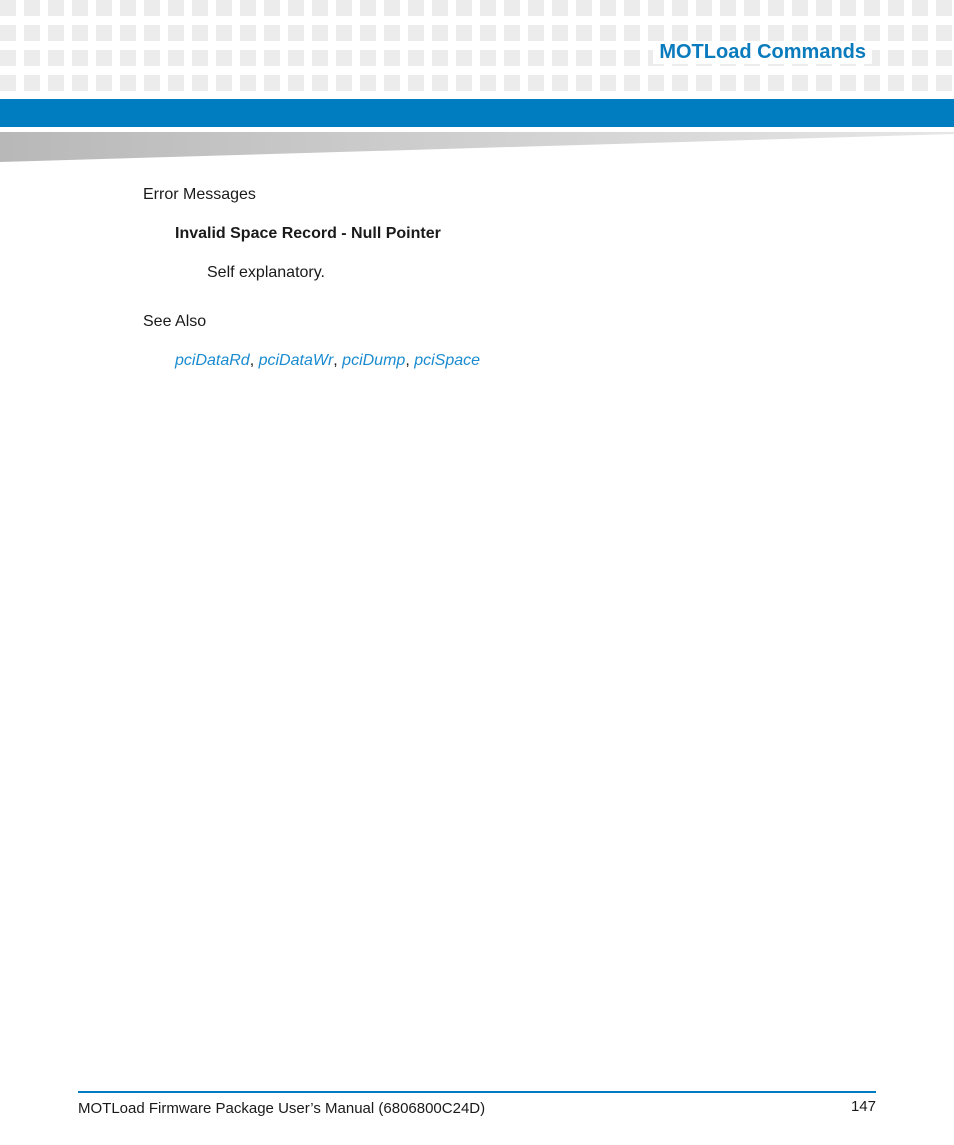 This screenshot has height=1145, width=954. I want to click on error-term: Invalid Space Record - Null Pointer, so click(308, 233).